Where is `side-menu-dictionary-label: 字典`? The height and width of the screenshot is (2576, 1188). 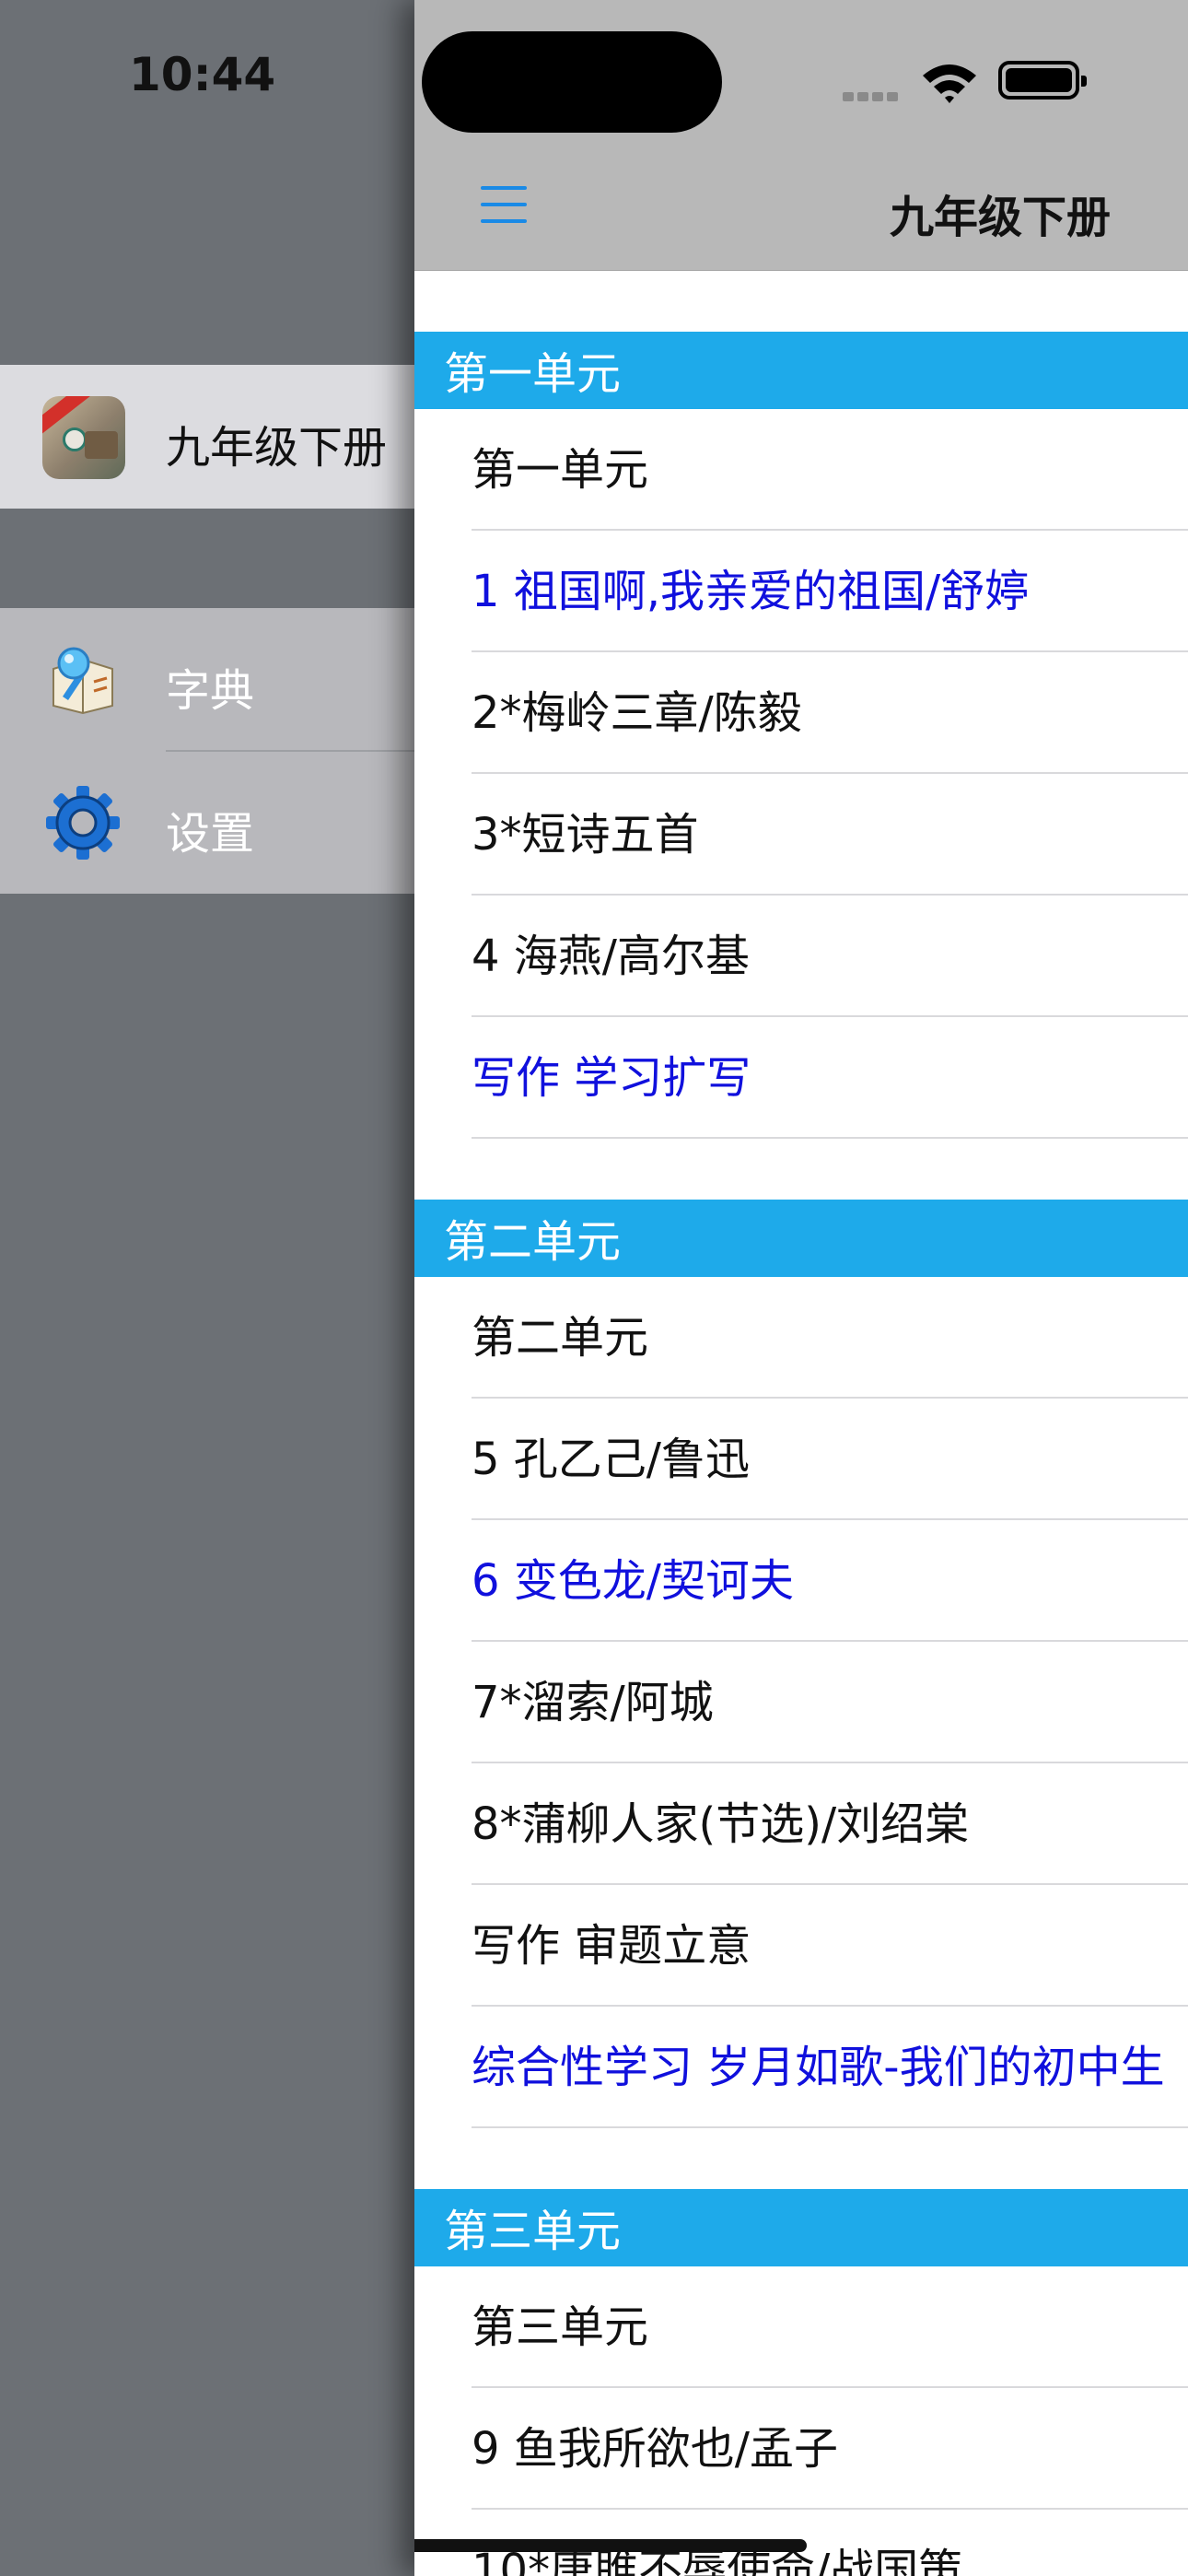 side-menu-dictionary-label: 字典 is located at coordinates (210, 691).